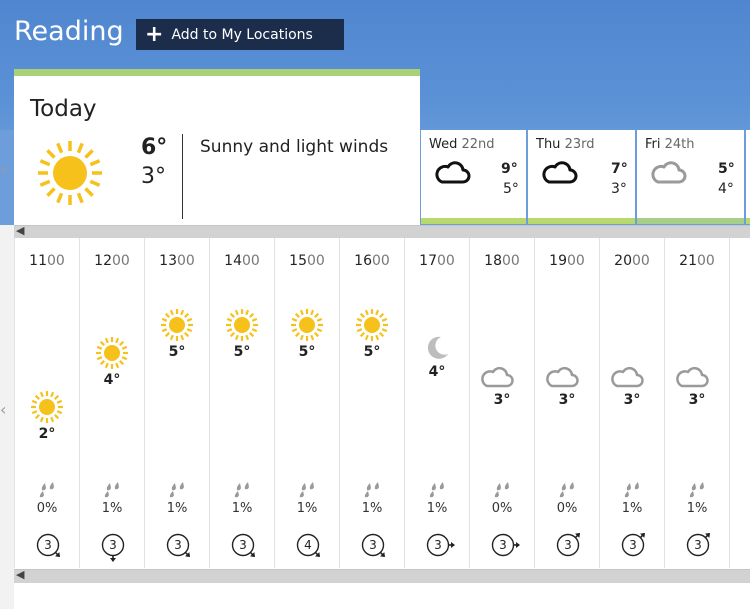  Describe the element at coordinates (632, 400) in the screenshot. I see `hour-temp: 3°` at that location.